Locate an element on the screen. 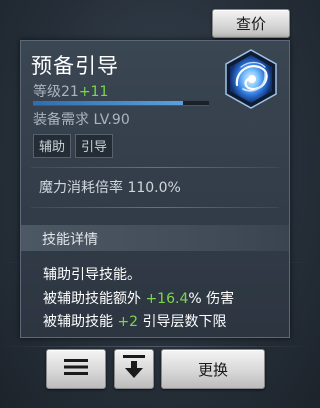  download-button is located at coordinates (134, 369).